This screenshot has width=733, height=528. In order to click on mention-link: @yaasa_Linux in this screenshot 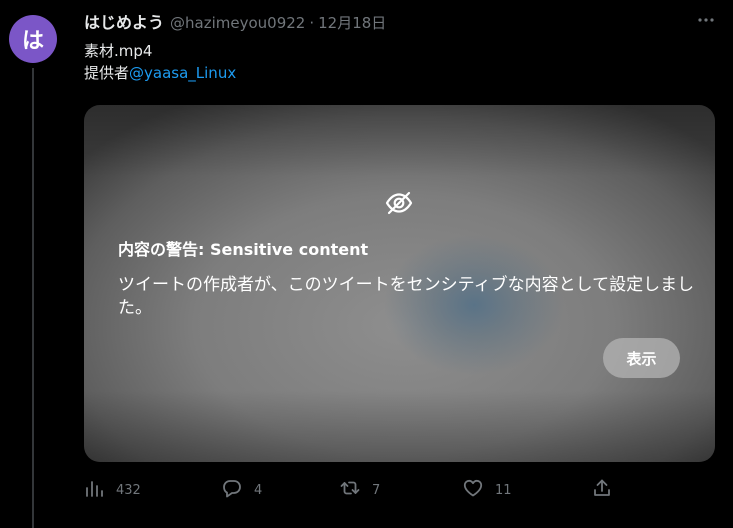, I will do `click(182, 73)`.